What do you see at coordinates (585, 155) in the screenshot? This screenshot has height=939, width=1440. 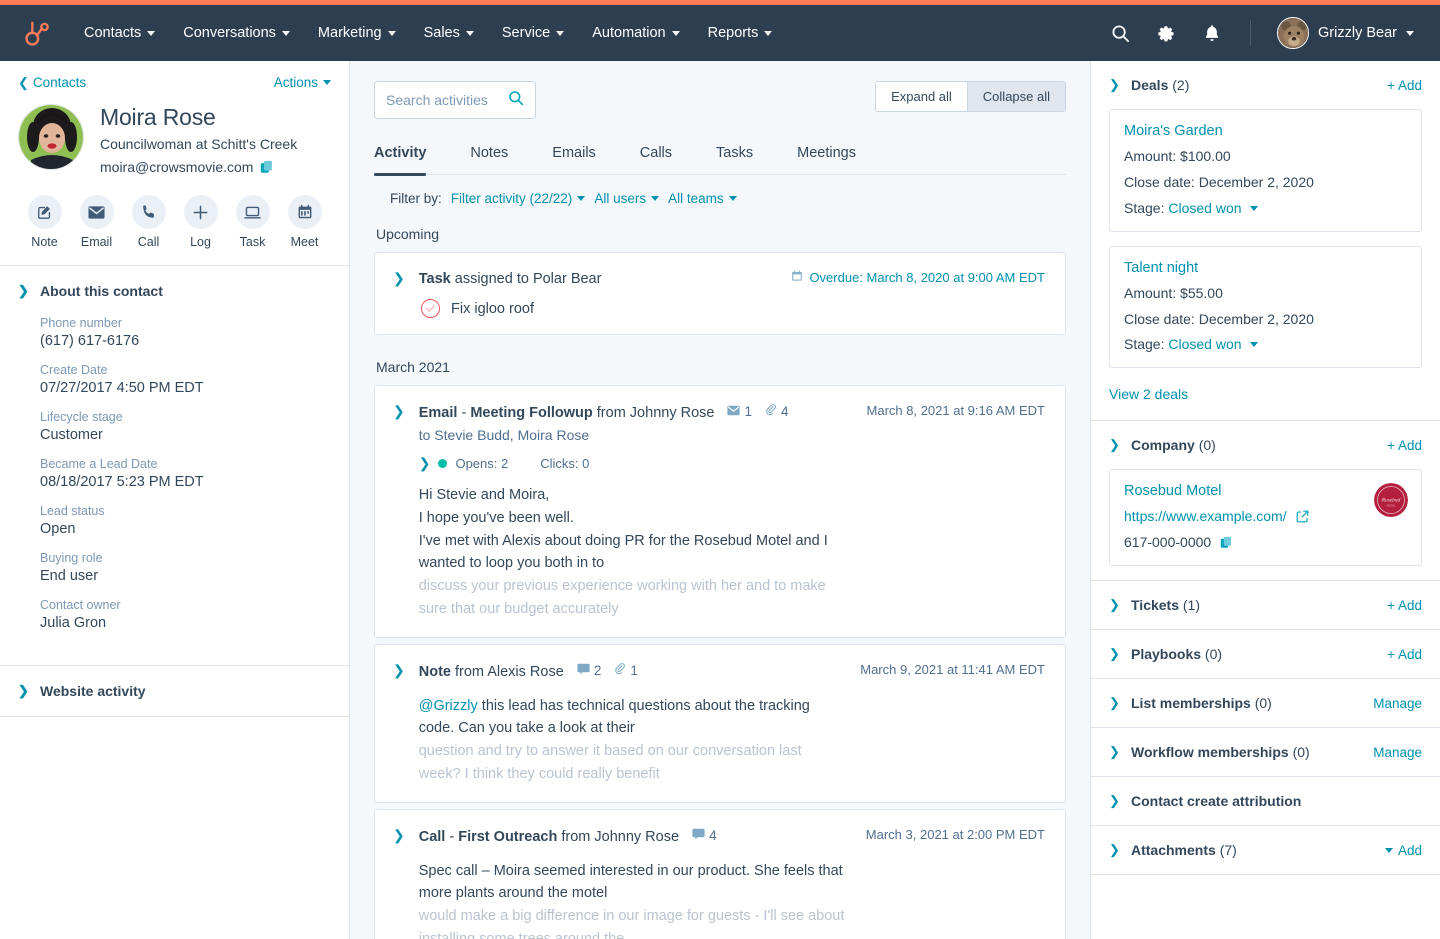 I see `tab-emails: Emails` at bounding box center [585, 155].